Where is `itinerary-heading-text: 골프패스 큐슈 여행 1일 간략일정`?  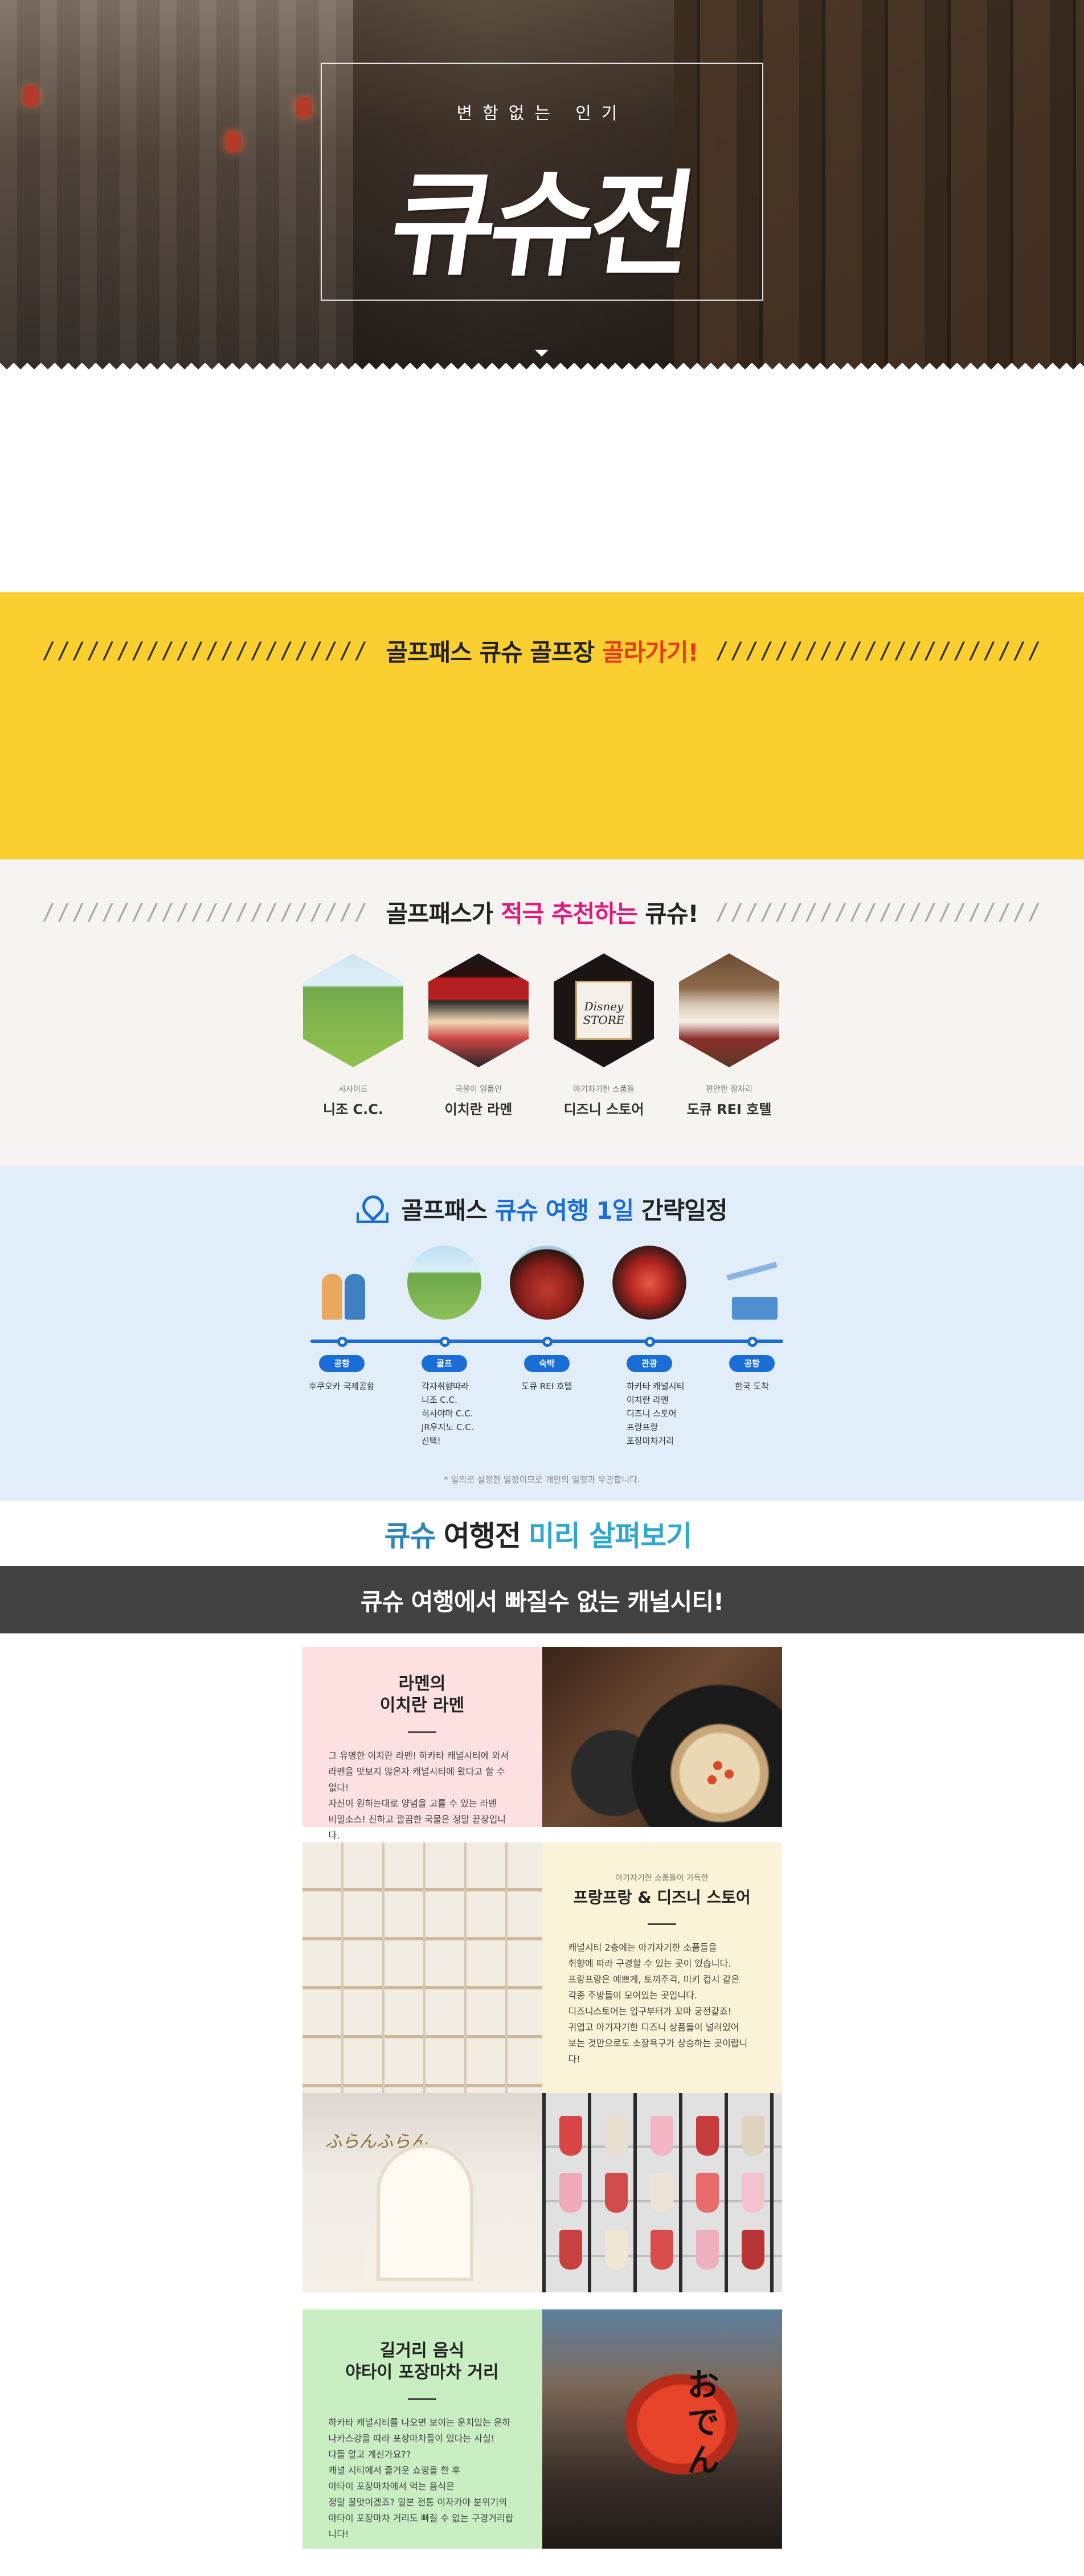 itinerary-heading-text: 골프패스 큐슈 여행 1일 간략일정 is located at coordinates (564, 1209).